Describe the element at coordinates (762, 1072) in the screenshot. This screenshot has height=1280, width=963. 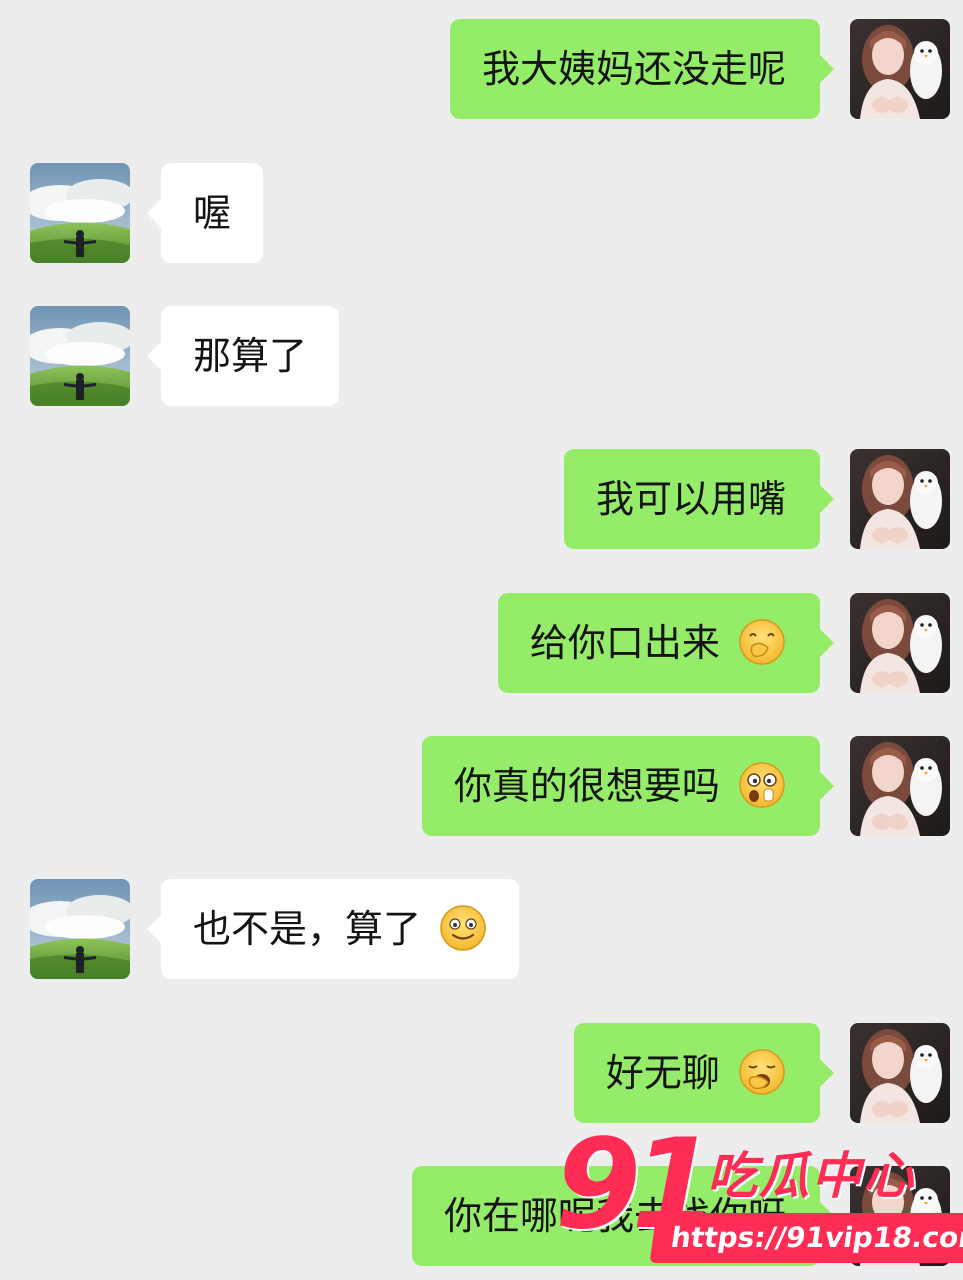
I see `yawn-icon` at that location.